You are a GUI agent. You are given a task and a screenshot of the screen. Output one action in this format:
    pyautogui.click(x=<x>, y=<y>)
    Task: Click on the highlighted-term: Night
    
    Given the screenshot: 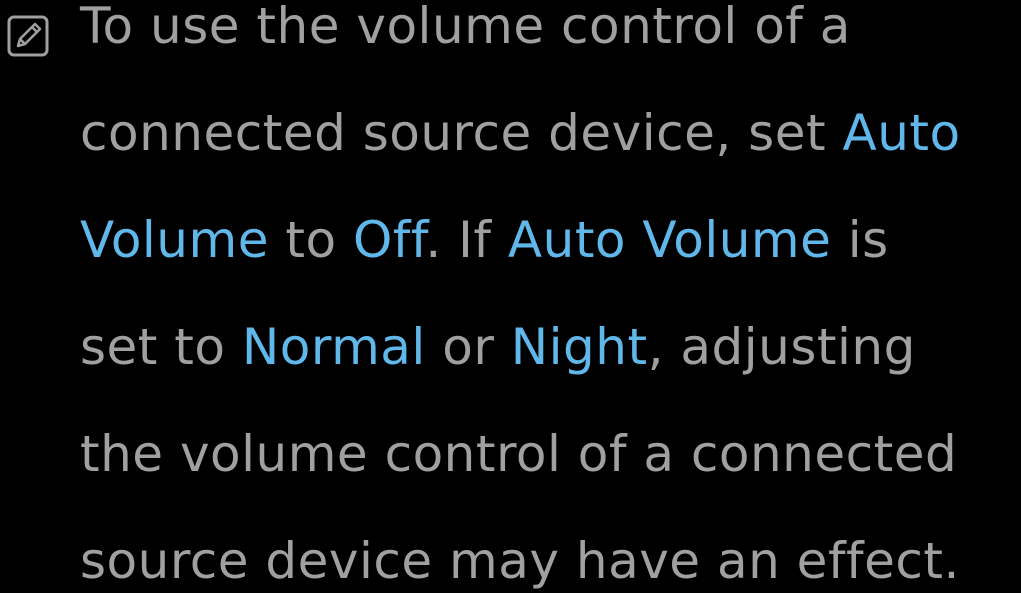 What is the action you would take?
    pyautogui.click(x=579, y=347)
    